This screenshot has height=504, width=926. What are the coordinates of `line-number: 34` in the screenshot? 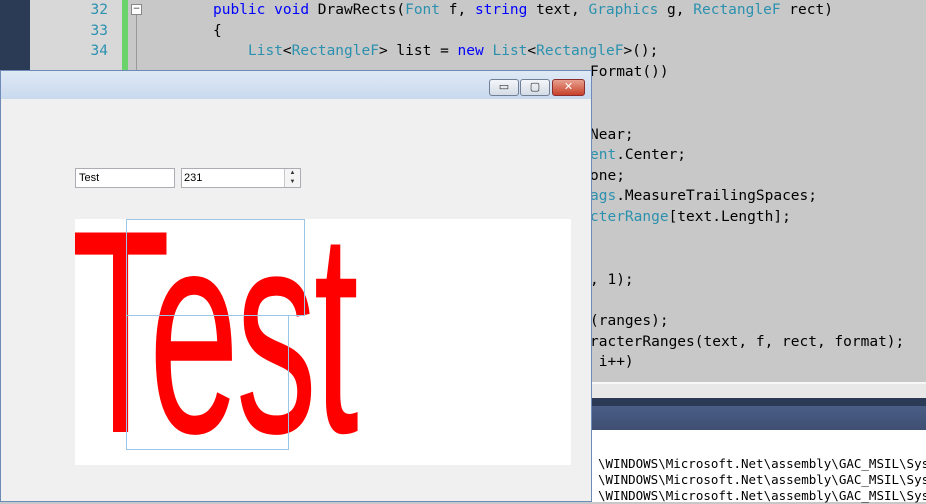 It's located at (99, 51).